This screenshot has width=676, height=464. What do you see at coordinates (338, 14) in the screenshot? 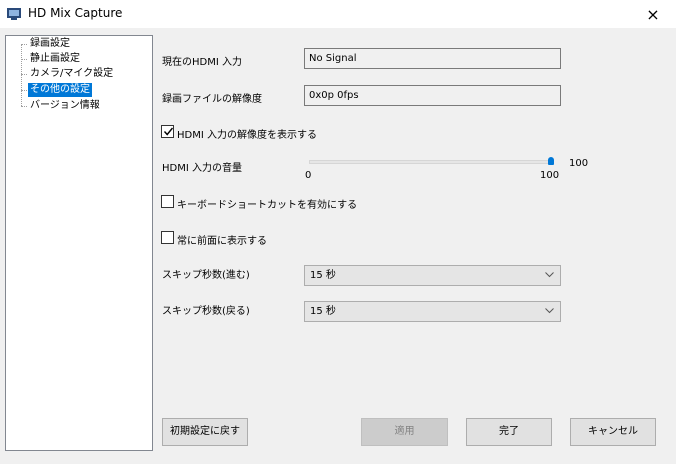
I see `title-bar: HD Mix Capture ×` at bounding box center [338, 14].